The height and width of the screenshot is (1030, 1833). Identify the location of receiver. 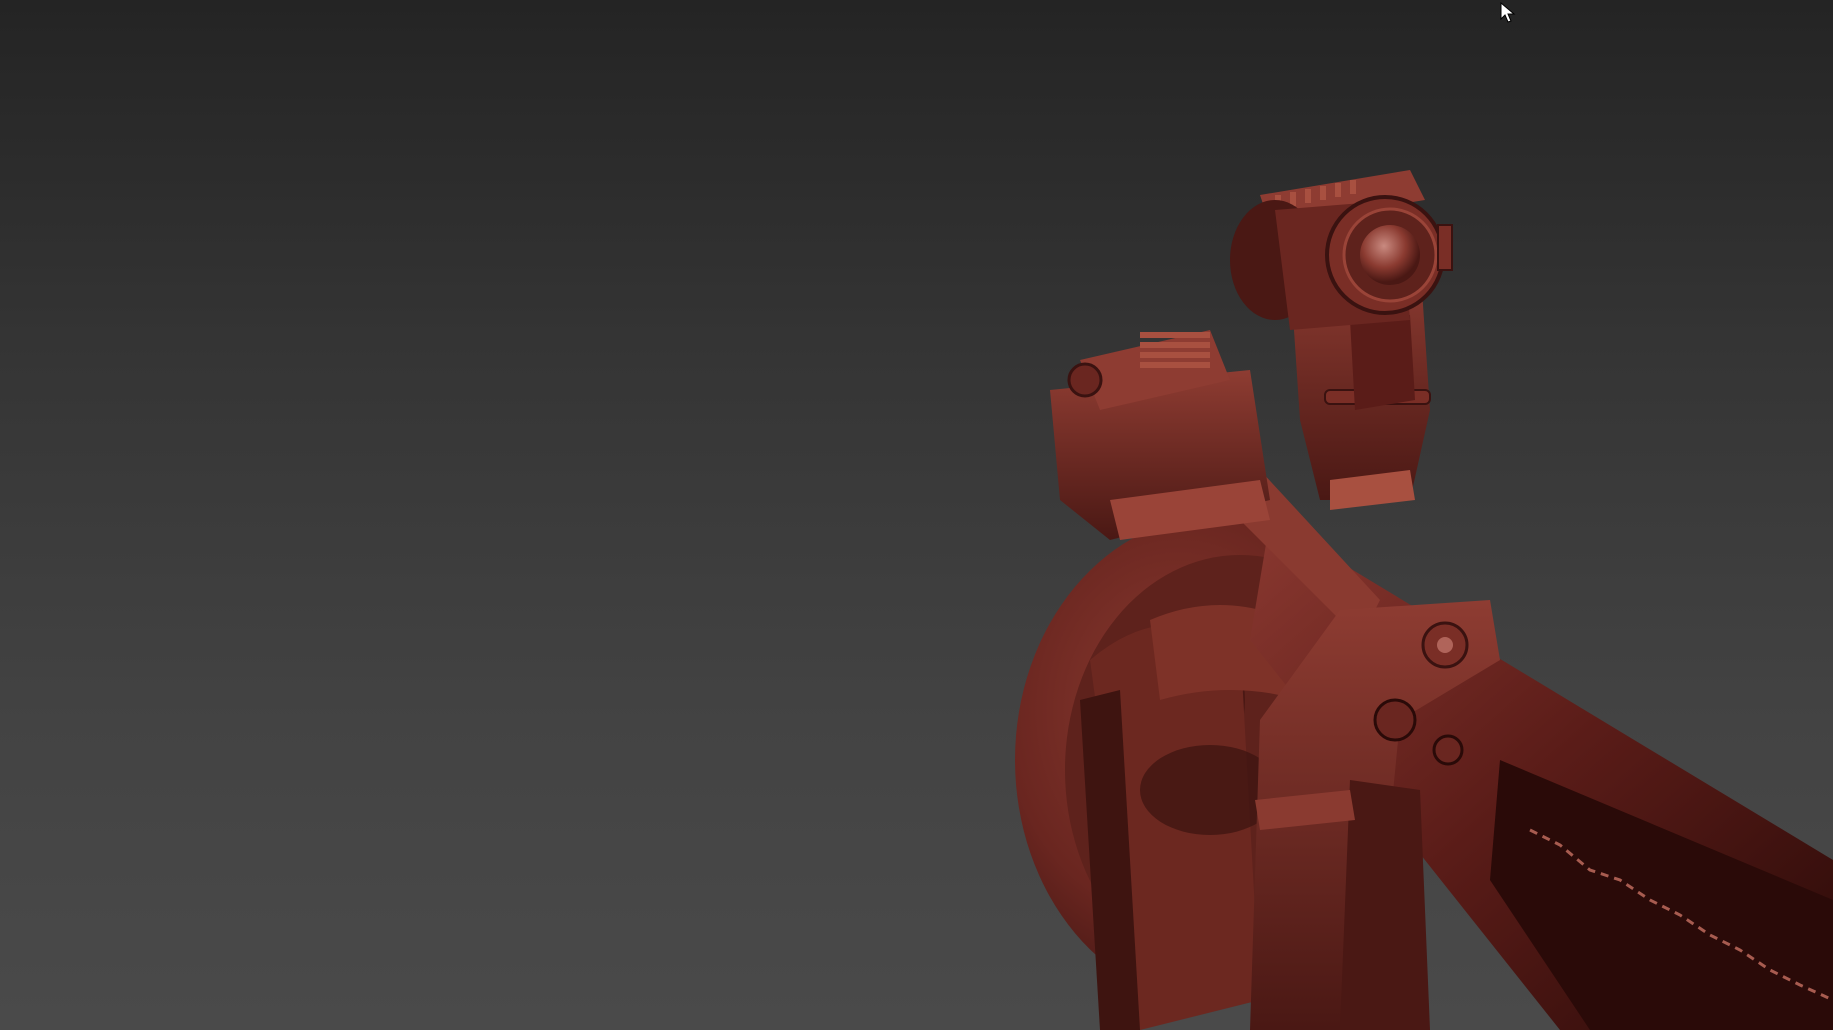
(1160, 435).